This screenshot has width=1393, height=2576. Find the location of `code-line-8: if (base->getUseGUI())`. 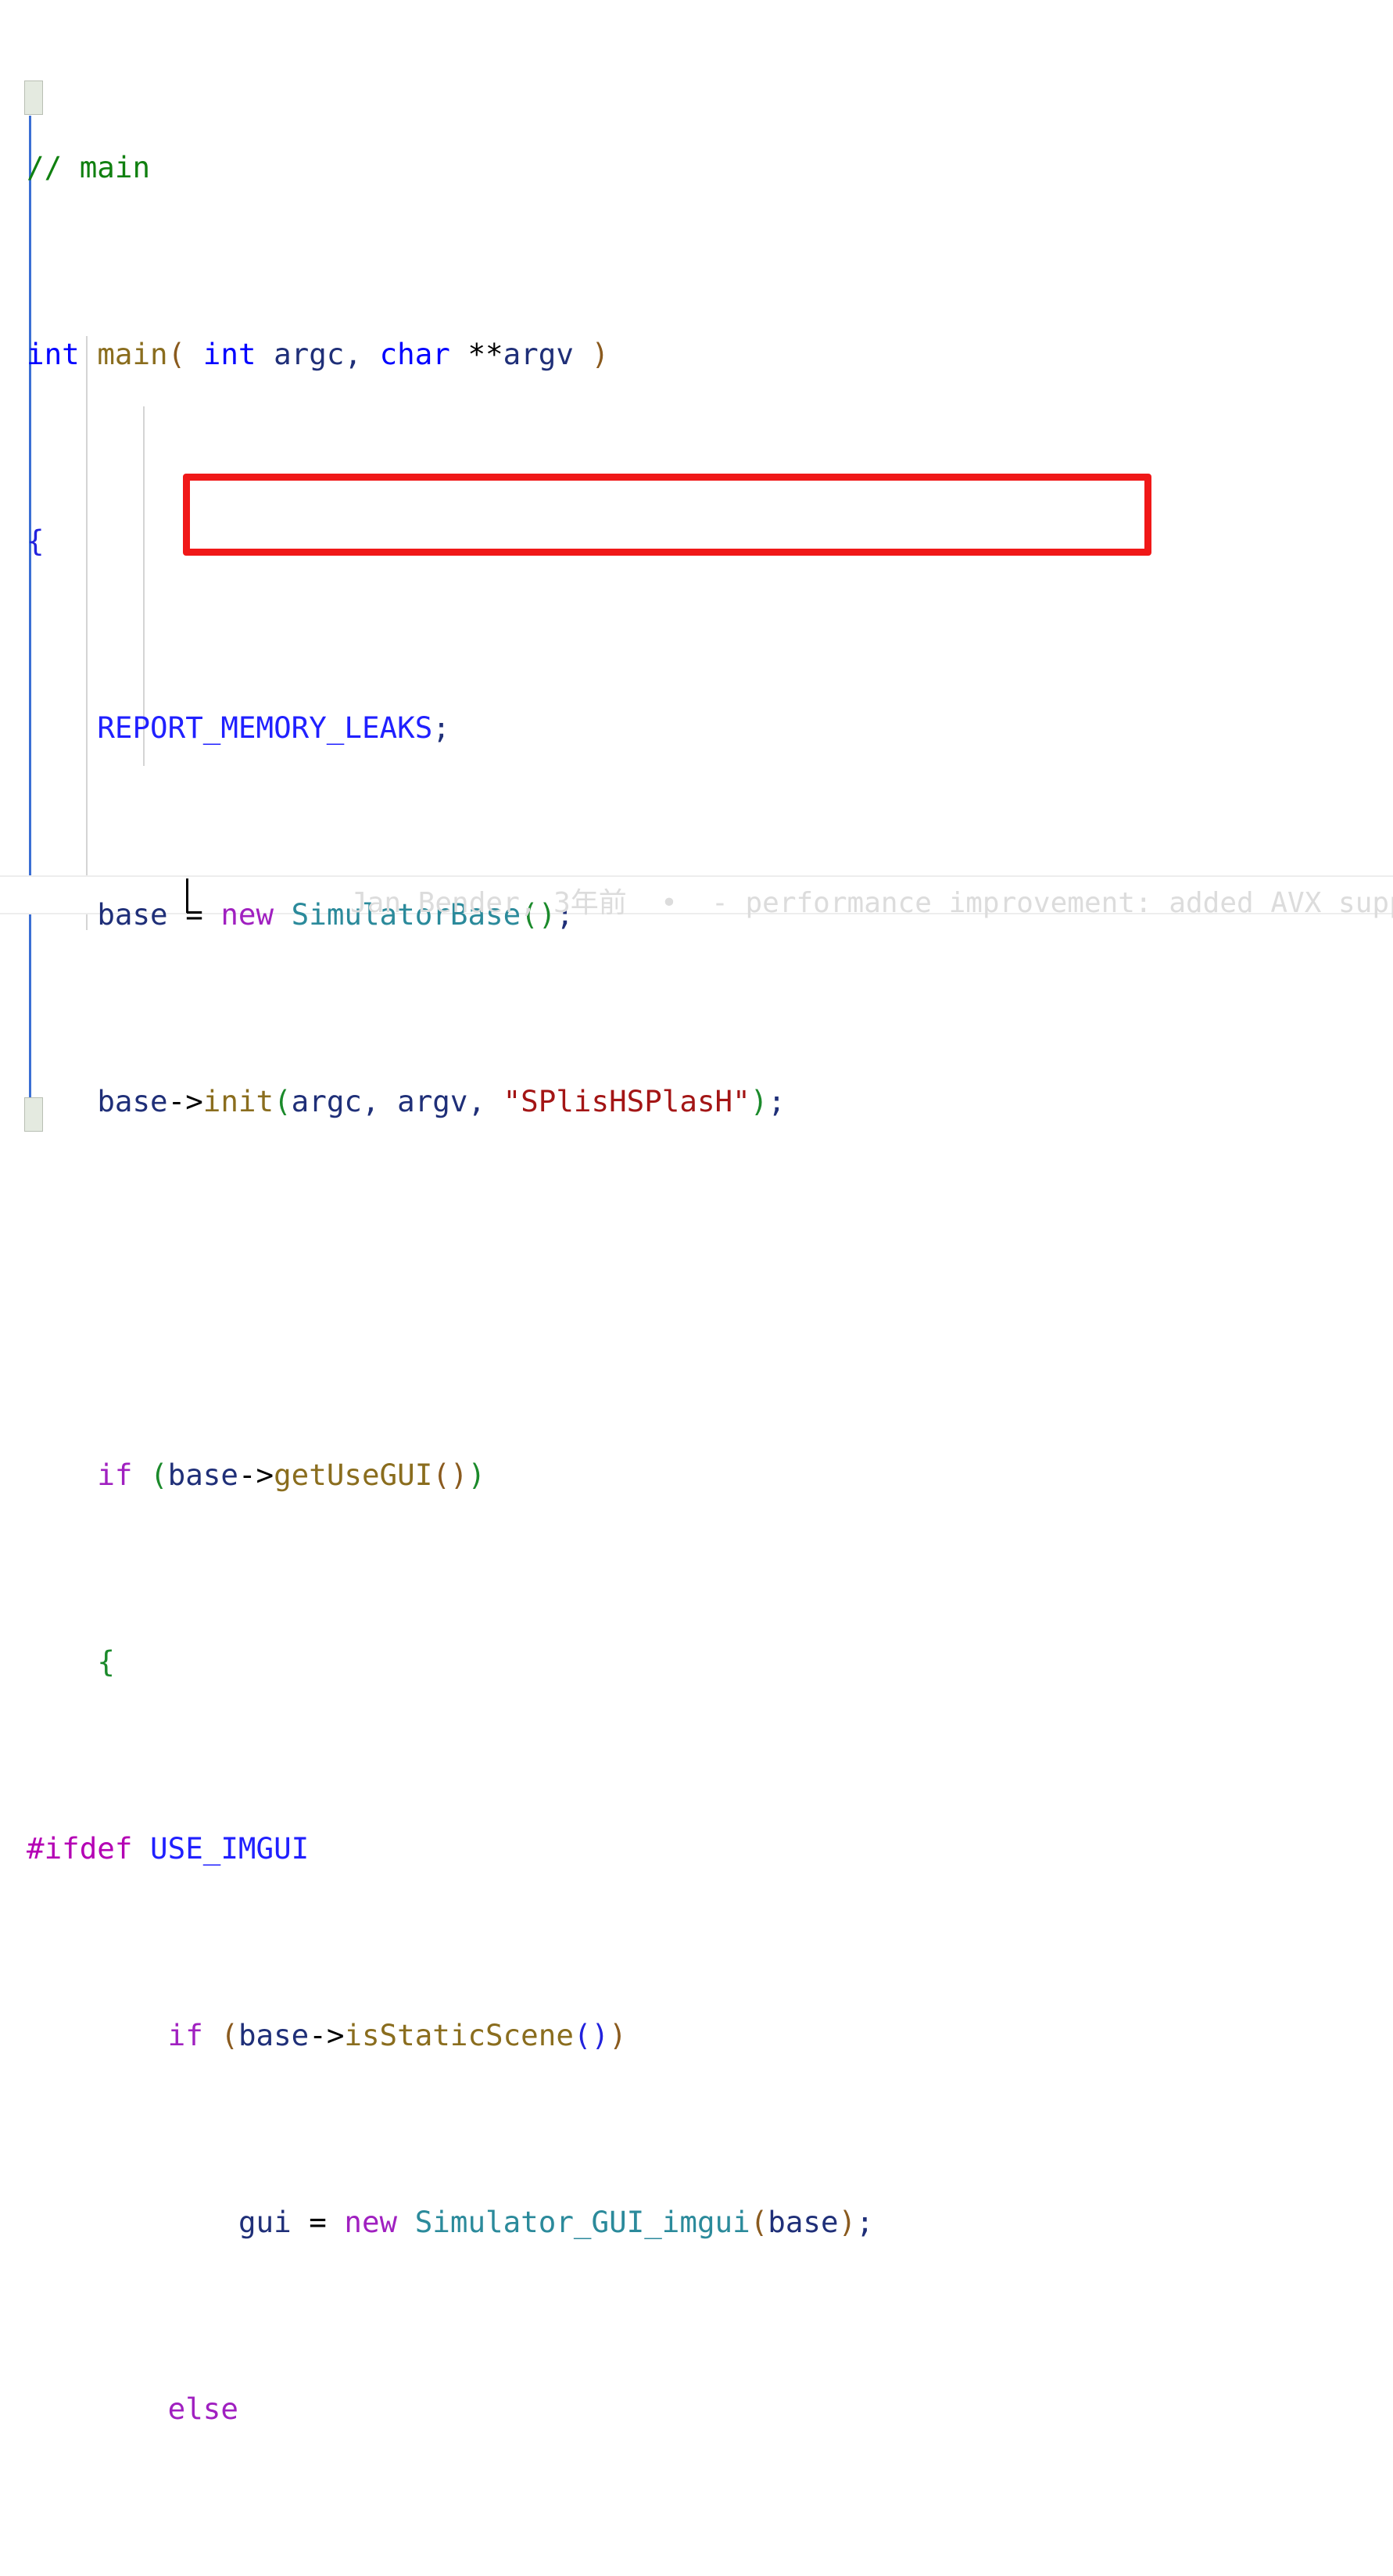

code-line-8: if (base->getUseGUI()) is located at coordinates (696, 1475).